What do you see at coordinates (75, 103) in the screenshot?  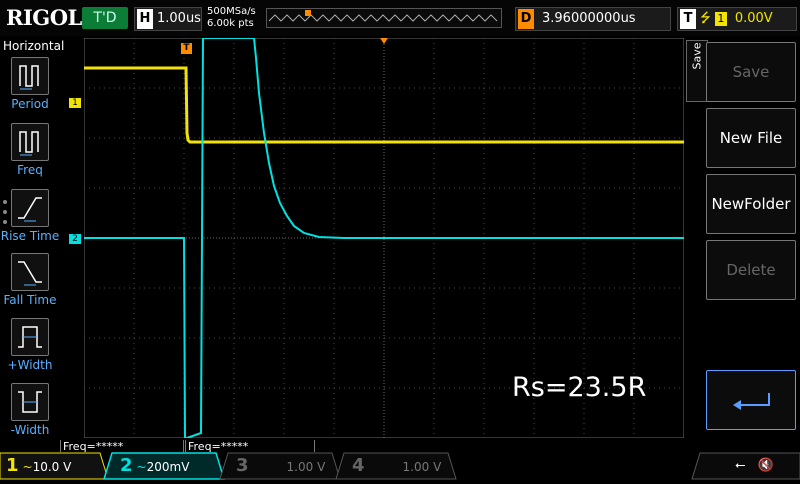 I see `ch1-offset-marker: 1` at bounding box center [75, 103].